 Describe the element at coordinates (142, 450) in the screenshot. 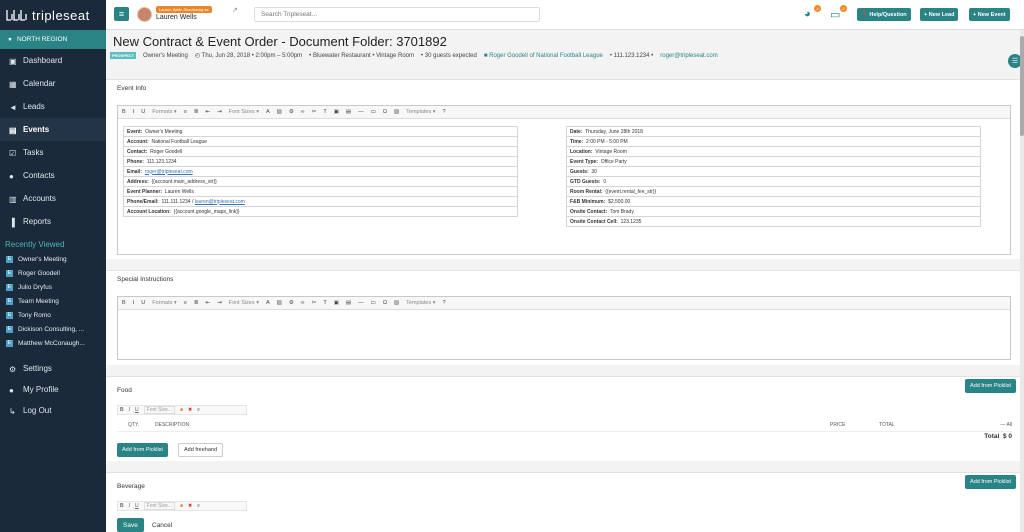

I see `food-add-from-picklist-button: Add from Picklist` at that location.